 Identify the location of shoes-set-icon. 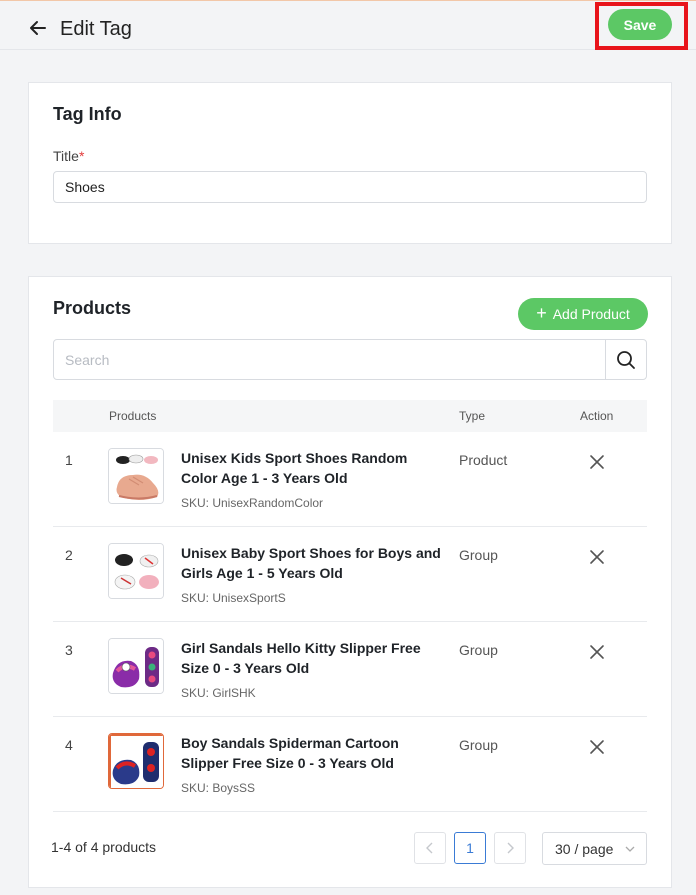
(136, 571).